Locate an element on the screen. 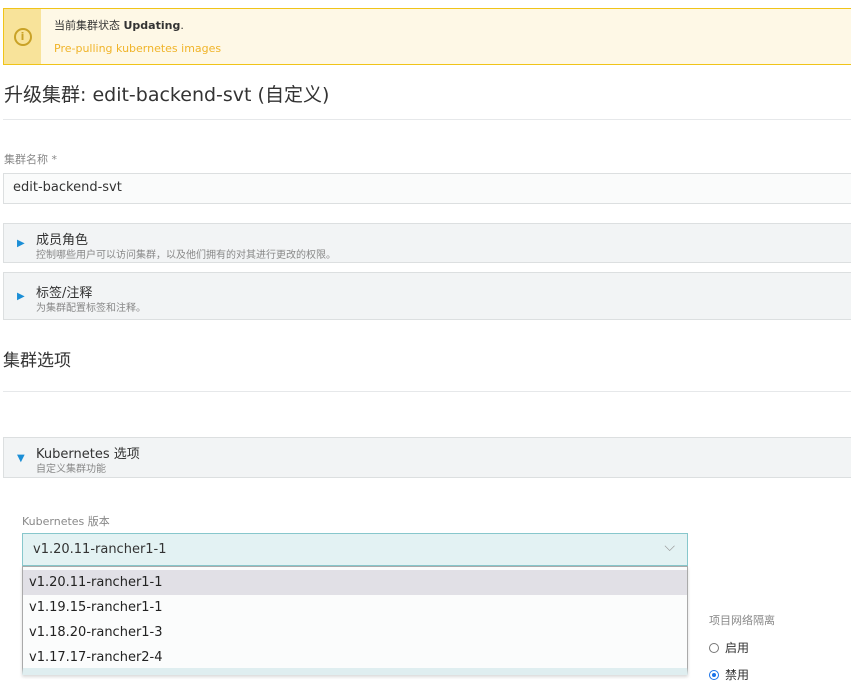 This screenshot has height=698, width=851. radio-label: 禁用 is located at coordinates (737, 675).